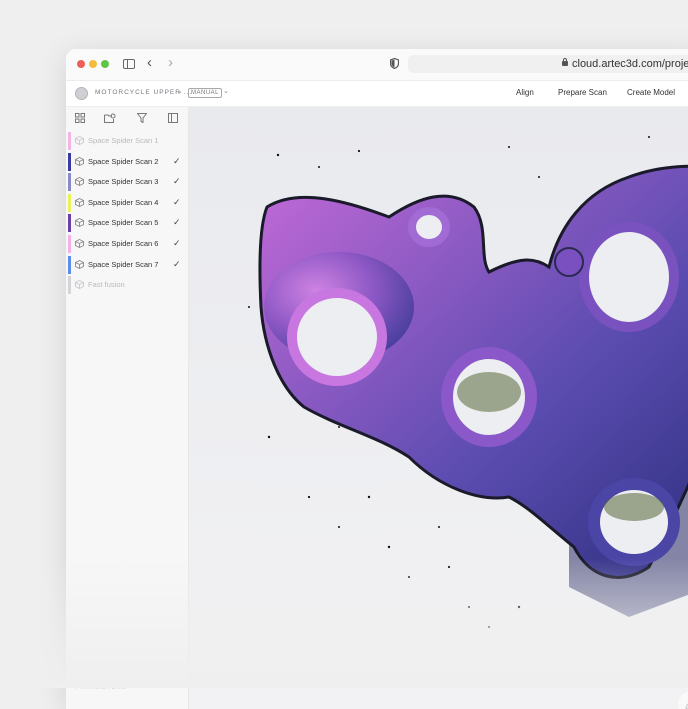 The image size is (688, 709). I want to click on scan-list-item: Space Spider Scan 6 ✓, so click(127, 244).